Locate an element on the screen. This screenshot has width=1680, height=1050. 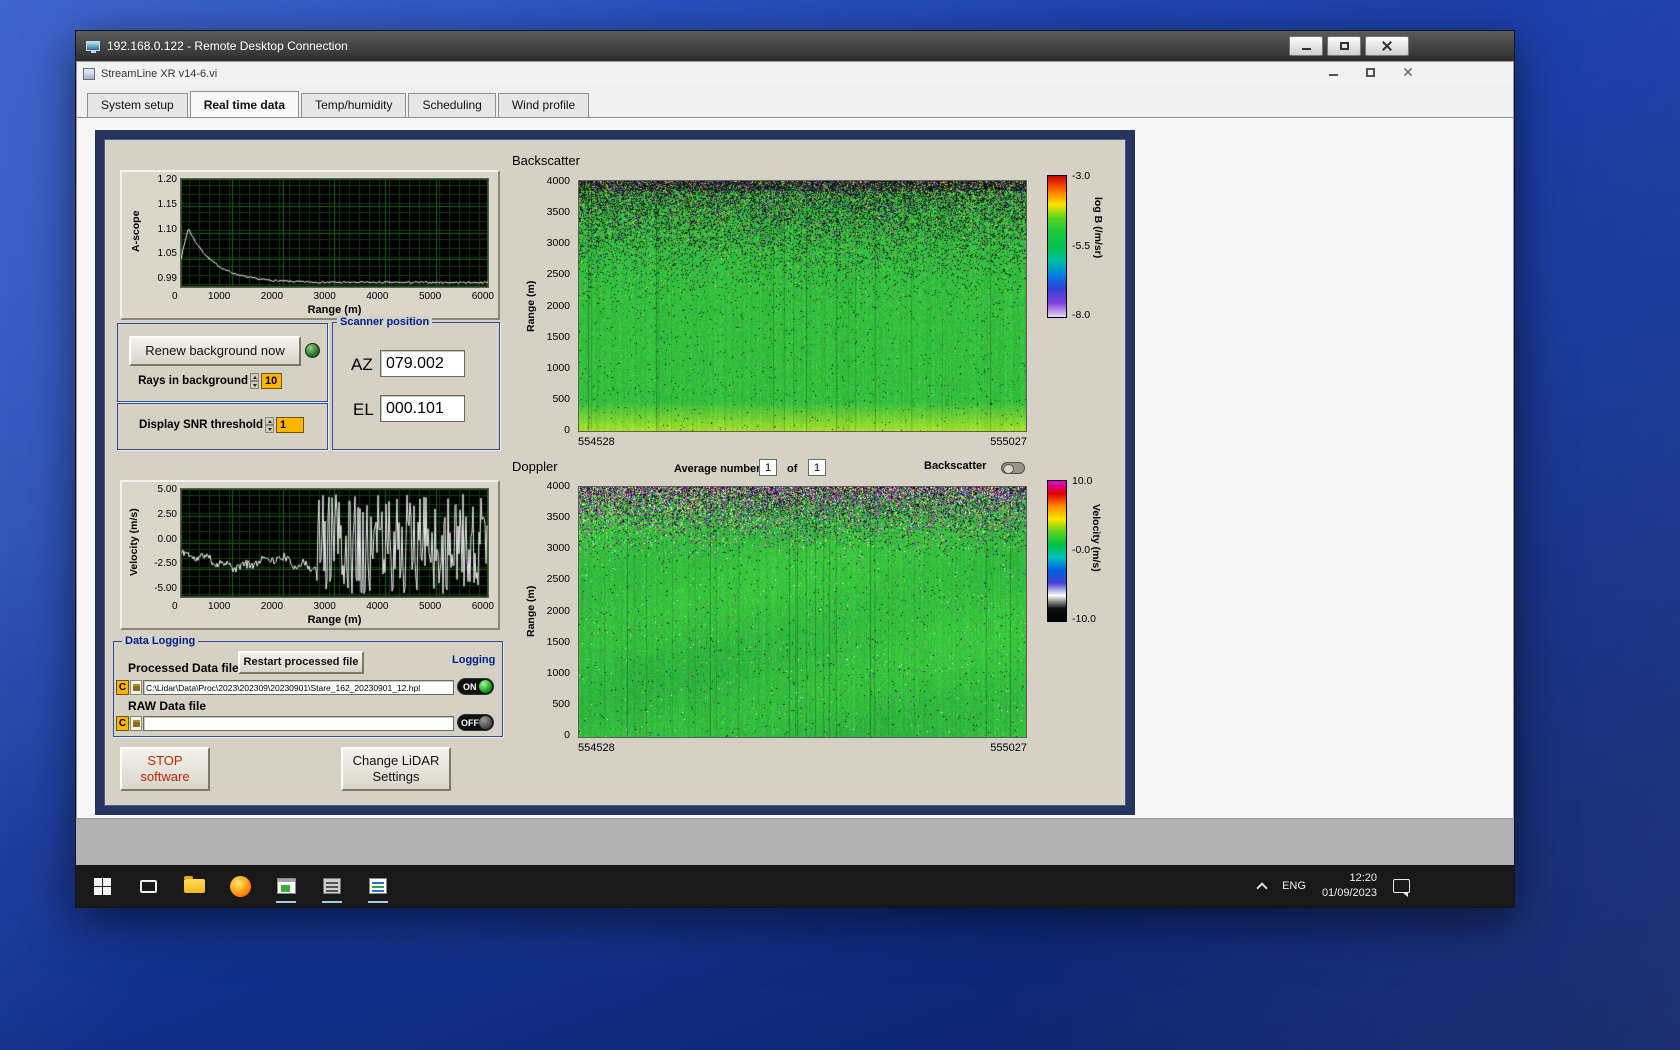
display-snr-threshold-field: 1 is located at coordinates (290, 425).